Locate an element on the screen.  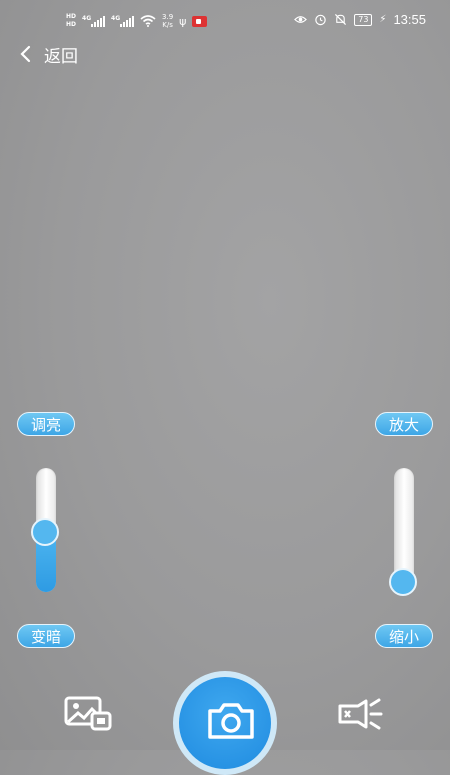
screen-record-icon is located at coordinates (200, 21).